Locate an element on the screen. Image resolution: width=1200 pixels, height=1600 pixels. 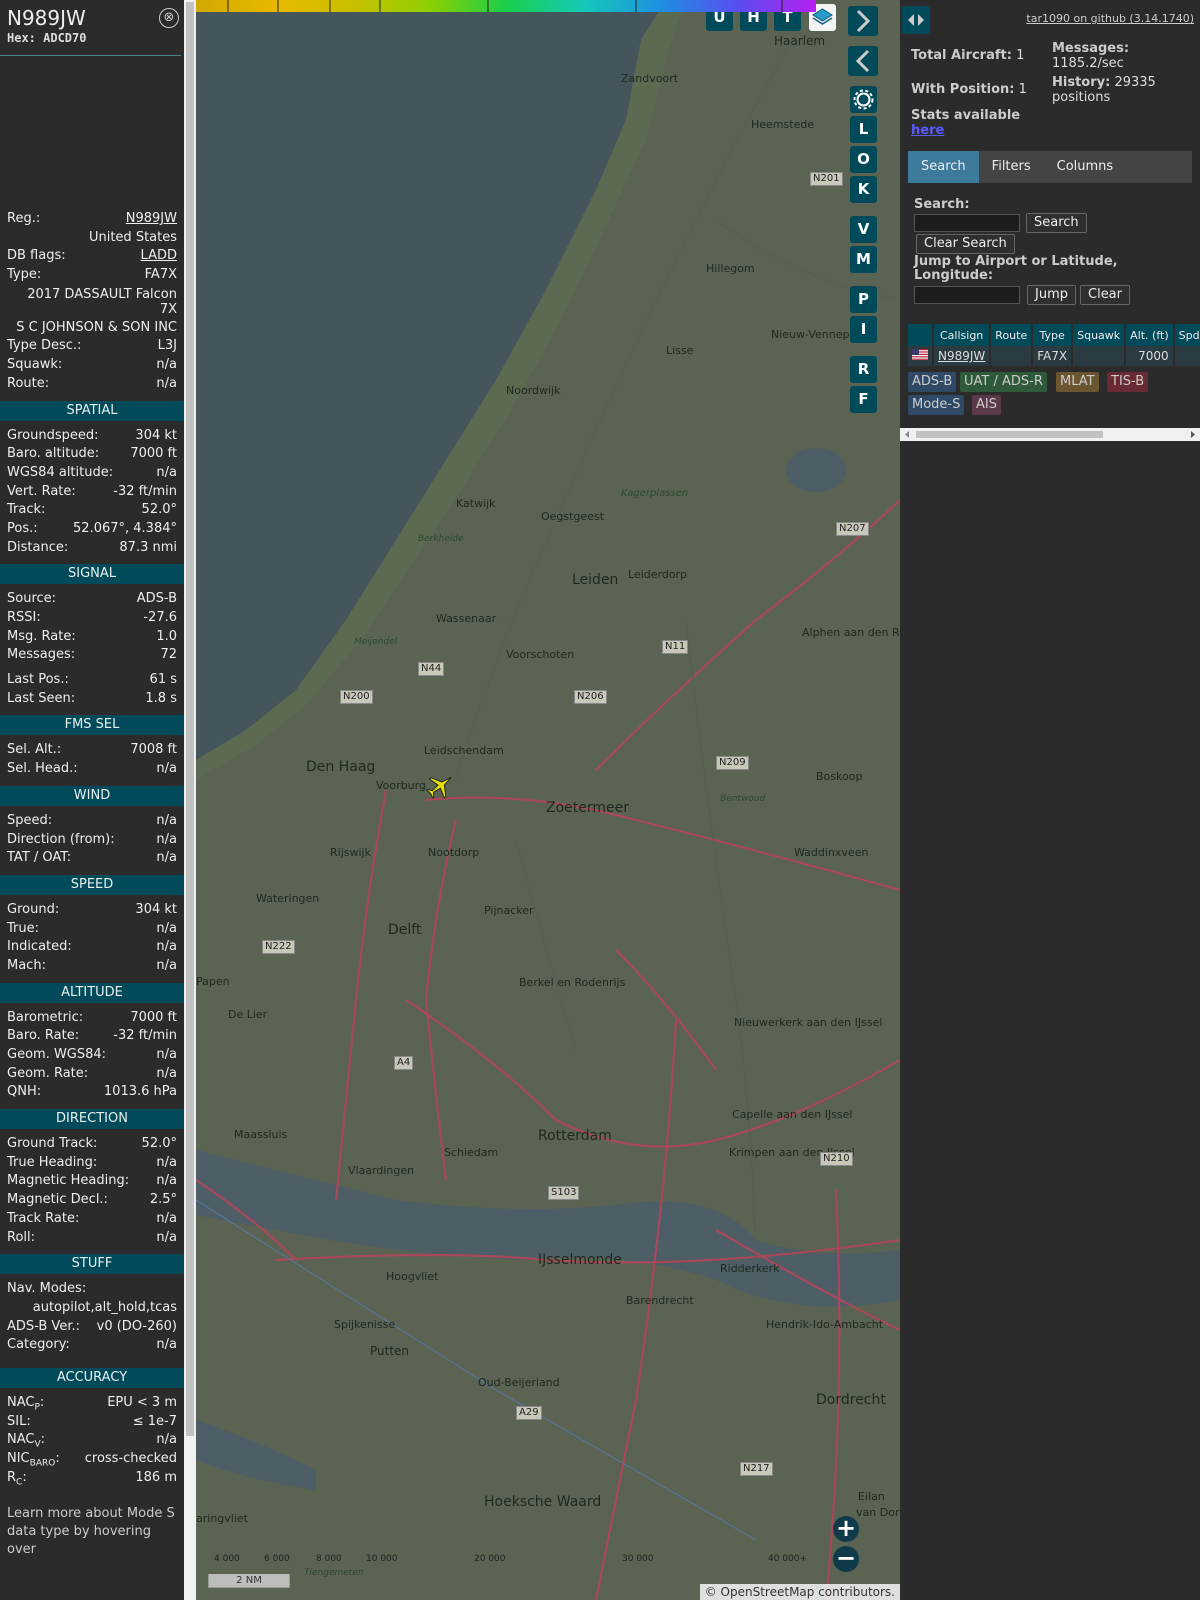
close-icon: ⊗ is located at coordinates (169, 18).